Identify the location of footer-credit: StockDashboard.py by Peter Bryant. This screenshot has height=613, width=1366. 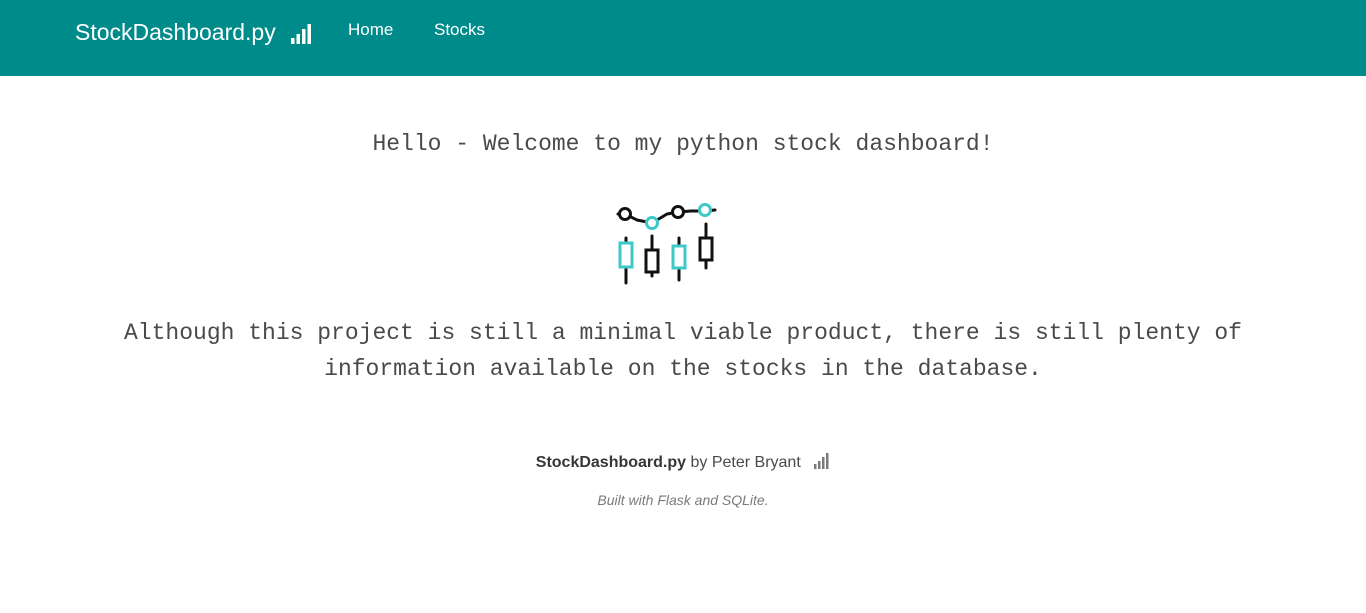
(683, 463).